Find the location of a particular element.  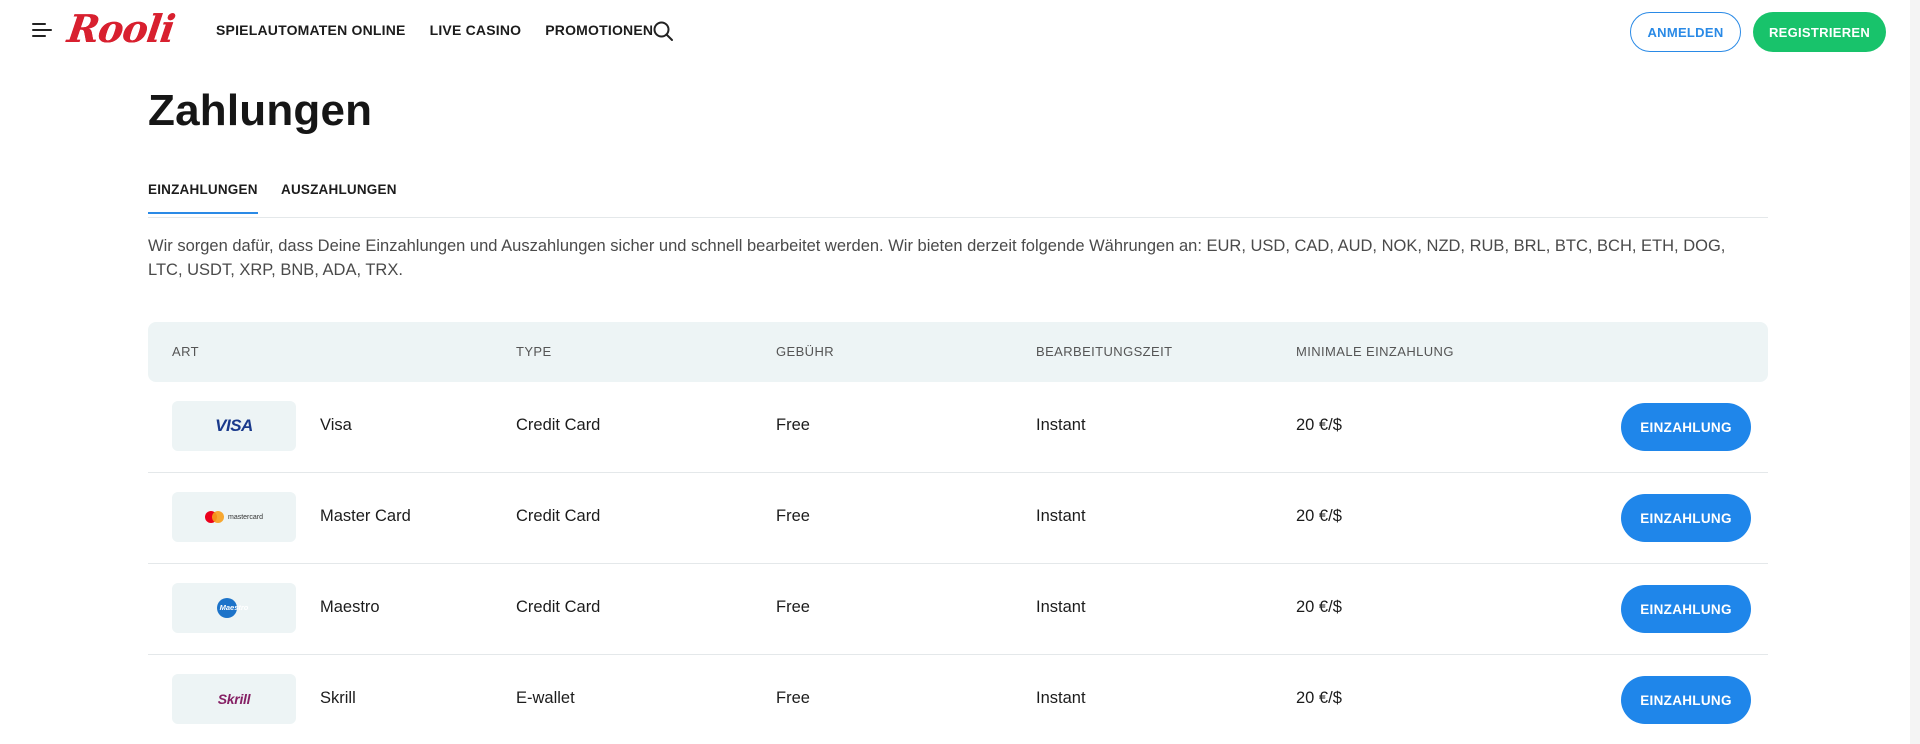

tab-withdrawals: AUSZAHLUNGEN is located at coordinates (339, 189).